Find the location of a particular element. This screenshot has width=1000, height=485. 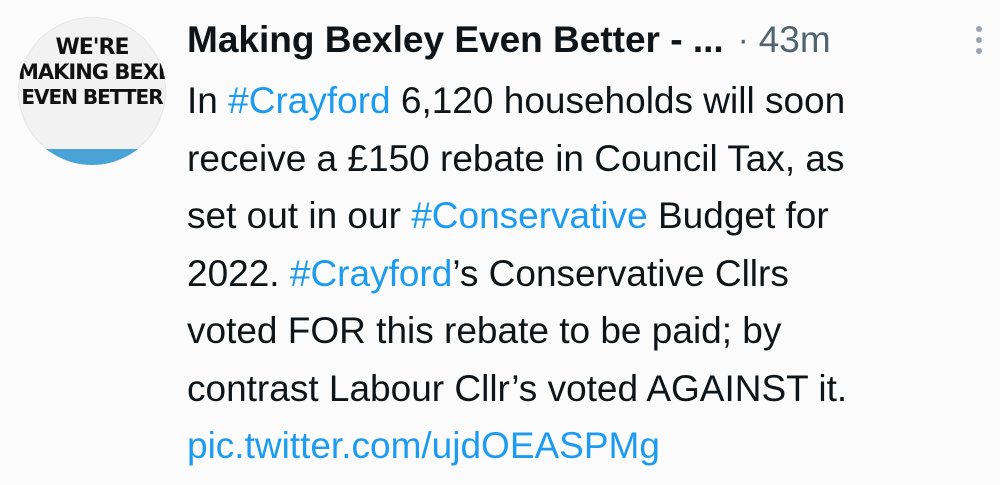

tweet-line-6: contrast Labour Cllr’s voted AGAINST it. is located at coordinates (517, 388).